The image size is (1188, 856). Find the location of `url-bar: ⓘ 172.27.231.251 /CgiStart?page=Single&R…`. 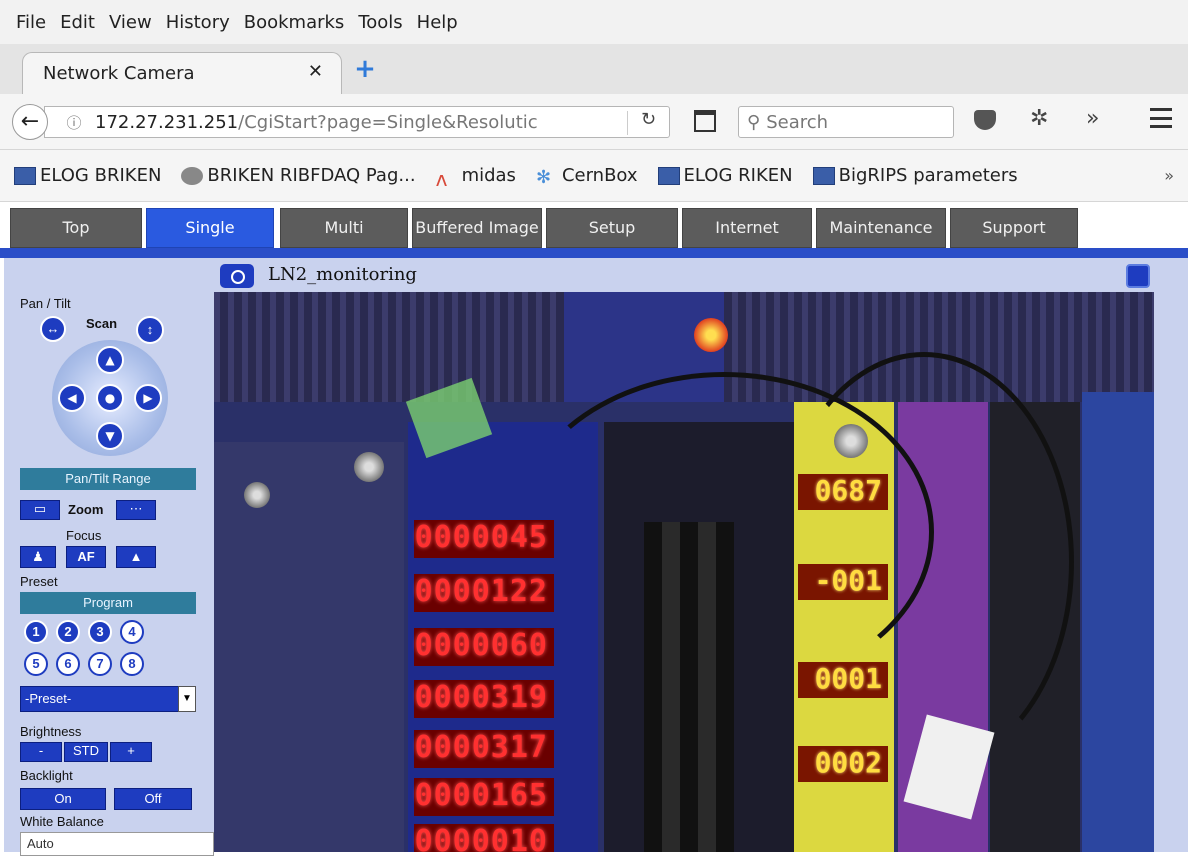

url-bar: ⓘ 172.27.231.251 /CgiStart?page=Single&R… is located at coordinates (357, 122).